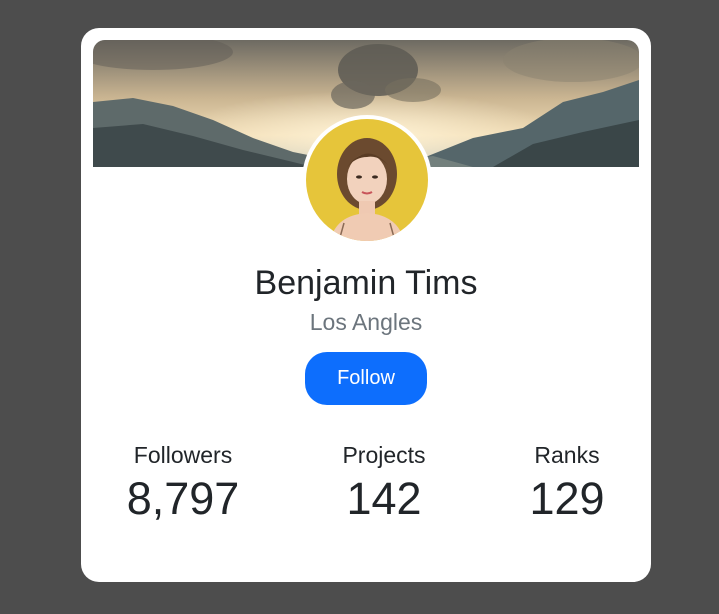 Image resolution: width=719 pixels, height=614 pixels. Describe the element at coordinates (366, 283) in the screenshot. I see `profile-name: Benjamin Tims` at that location.